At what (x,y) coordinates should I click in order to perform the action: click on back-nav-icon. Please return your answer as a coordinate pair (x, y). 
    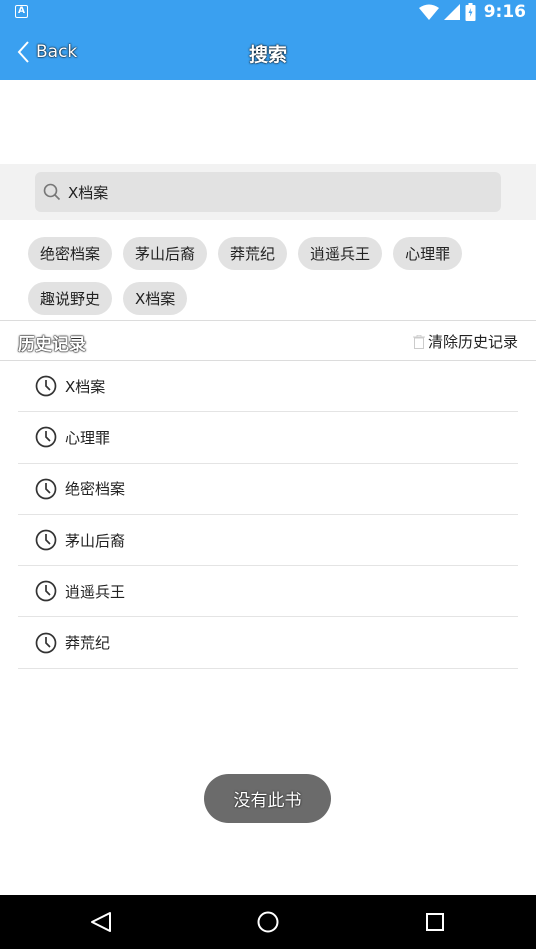
    Looking at the image, I should click on (101, 922).